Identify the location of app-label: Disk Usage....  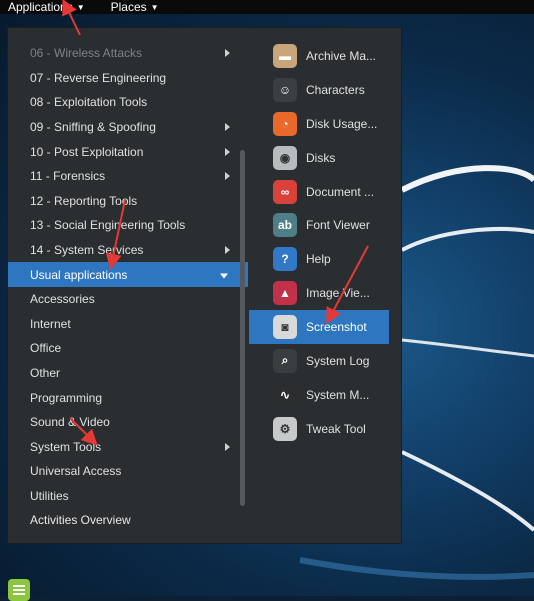
(342, 123).